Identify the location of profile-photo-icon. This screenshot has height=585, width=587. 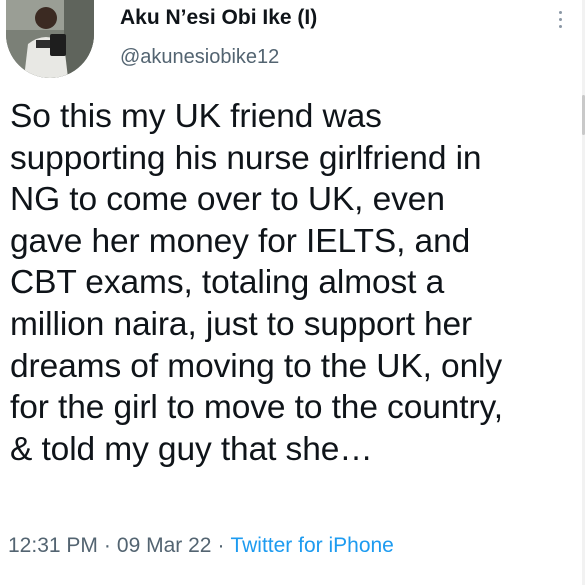
(50, 39).